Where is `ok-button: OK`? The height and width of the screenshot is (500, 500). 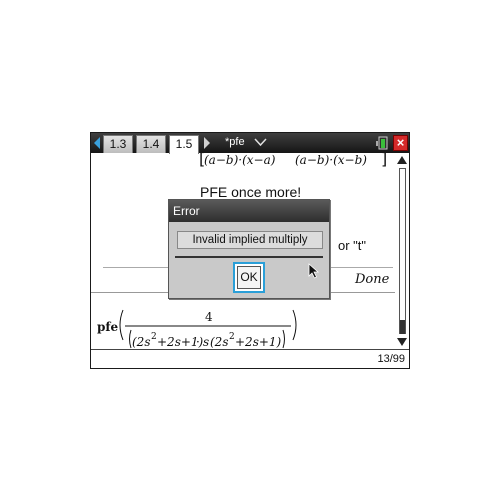
ok-button: OK is located at coordinates (249, 277).